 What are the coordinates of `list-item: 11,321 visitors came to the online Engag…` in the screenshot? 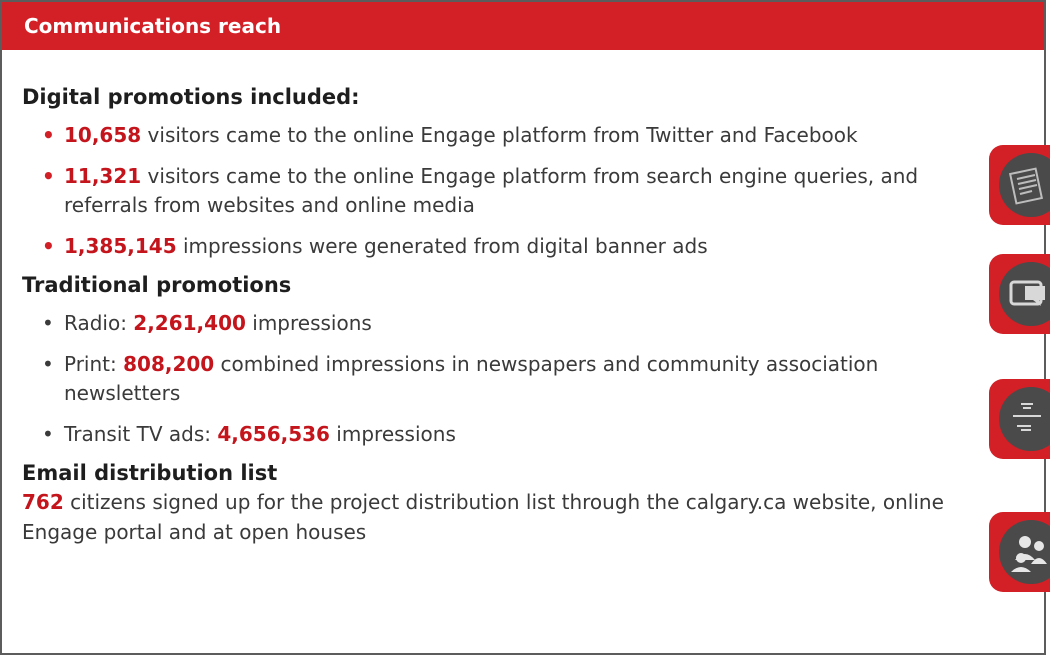 It's located at (497, 191).